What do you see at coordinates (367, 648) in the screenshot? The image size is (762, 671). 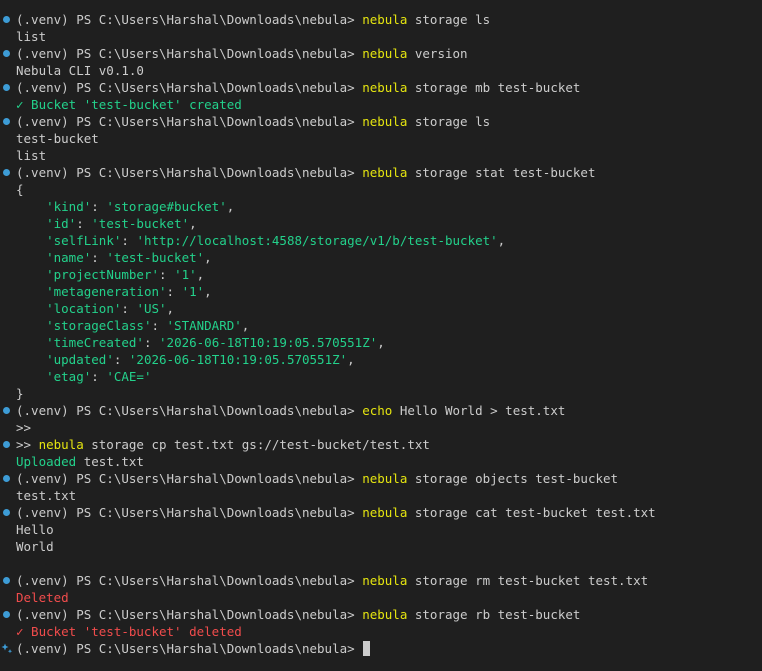 I see `text-cursor` at bounding box center [367, 648].